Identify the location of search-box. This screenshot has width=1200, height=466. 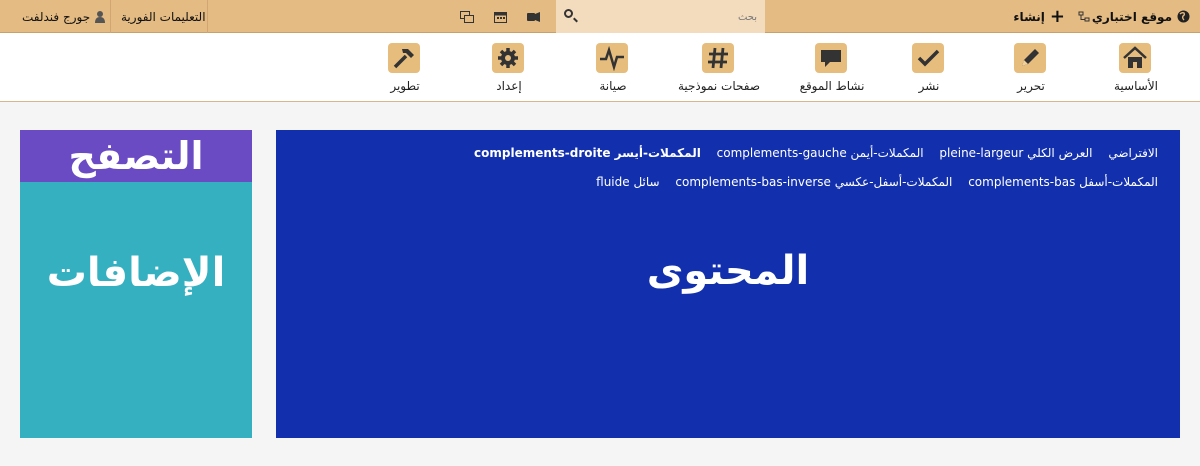
(660, 16).